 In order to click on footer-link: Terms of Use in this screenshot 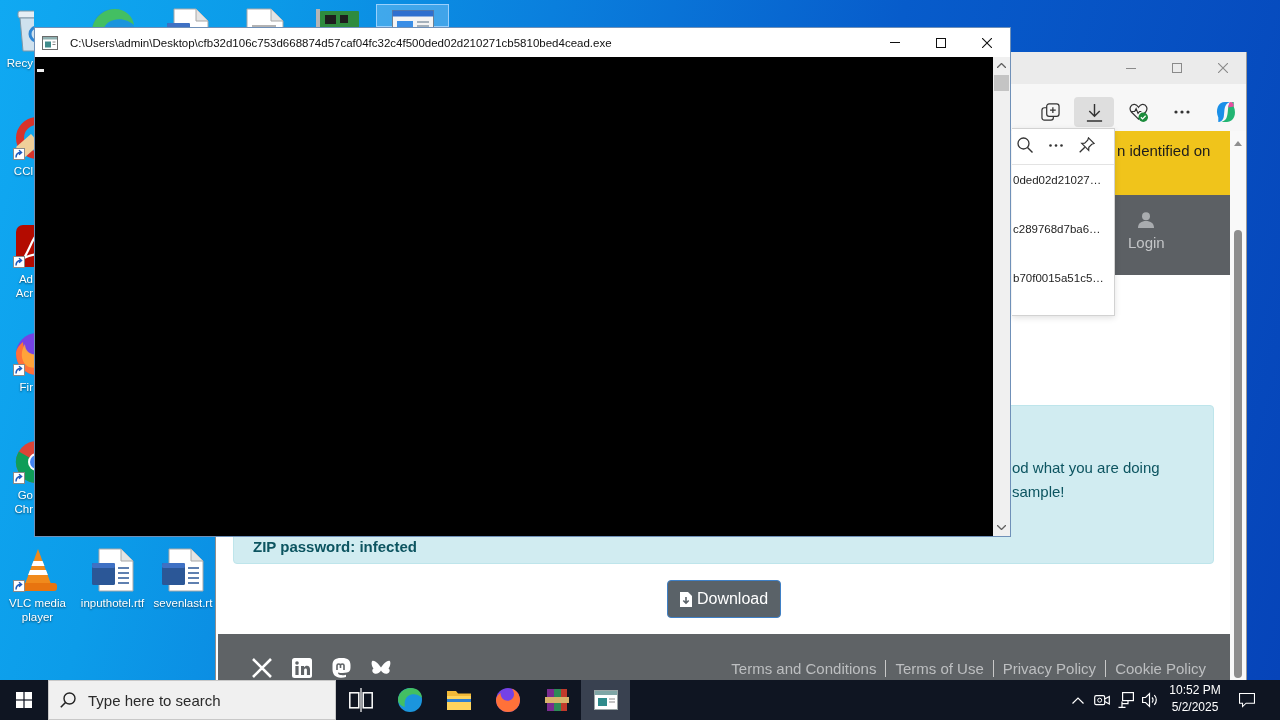, I will do `click(934, 668)`.